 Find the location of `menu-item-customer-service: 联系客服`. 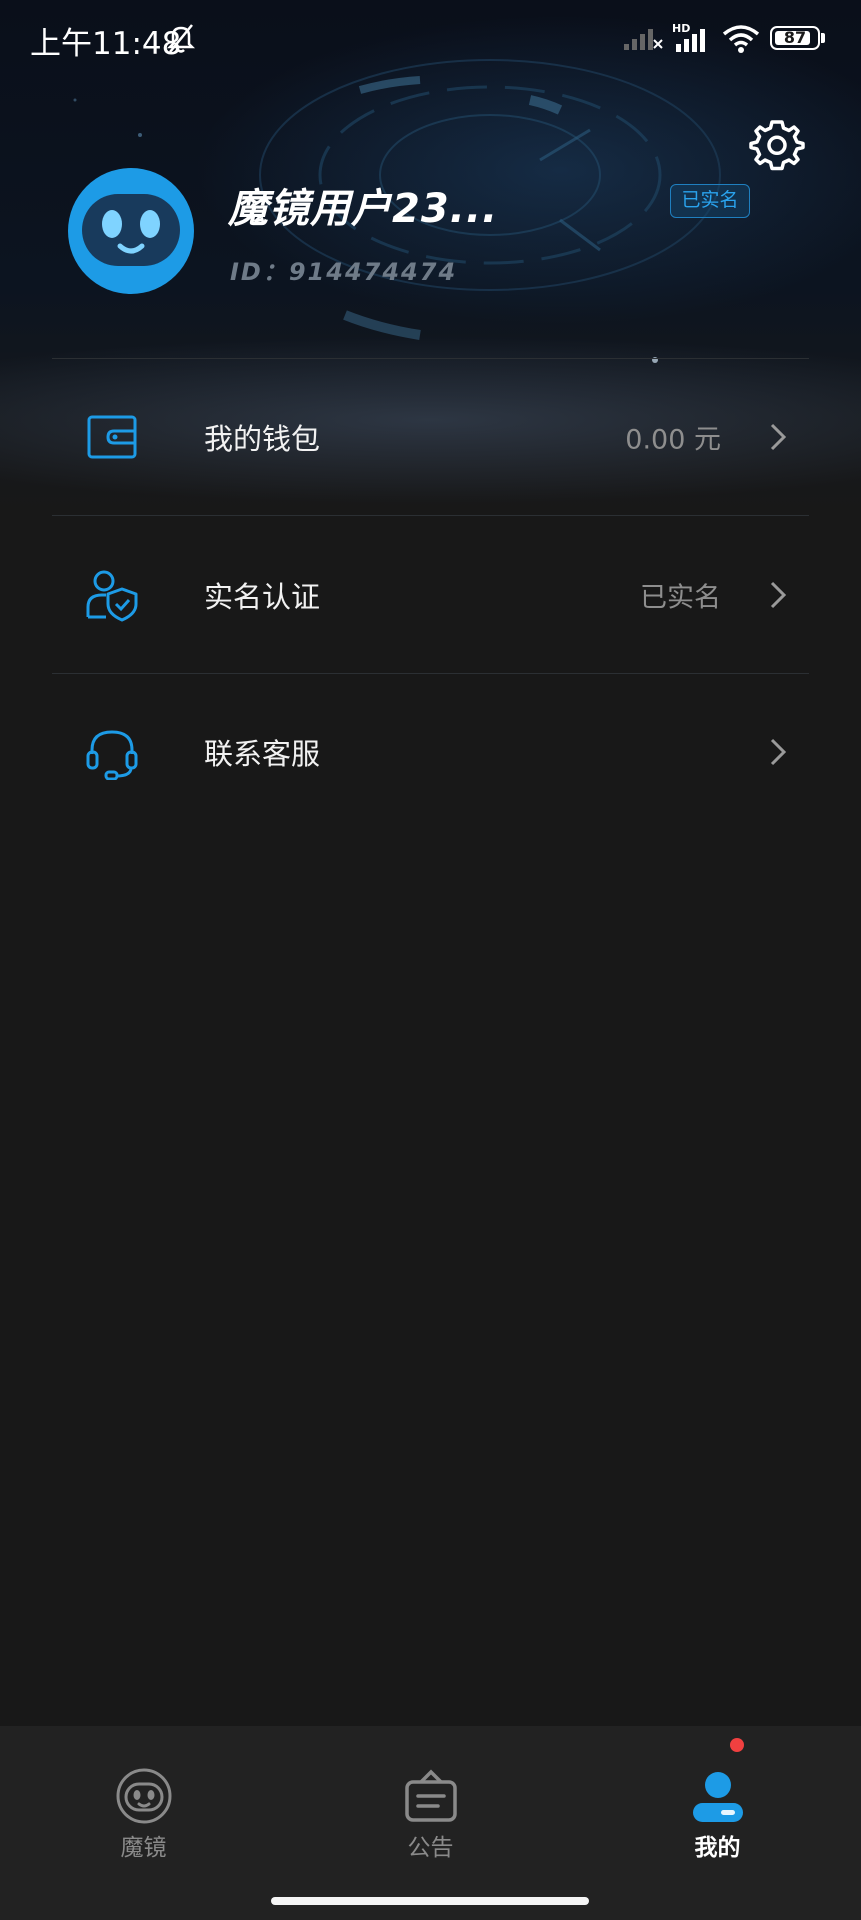

menu-item-customer-service: 联系客服 is located at coordinates (430, 752).